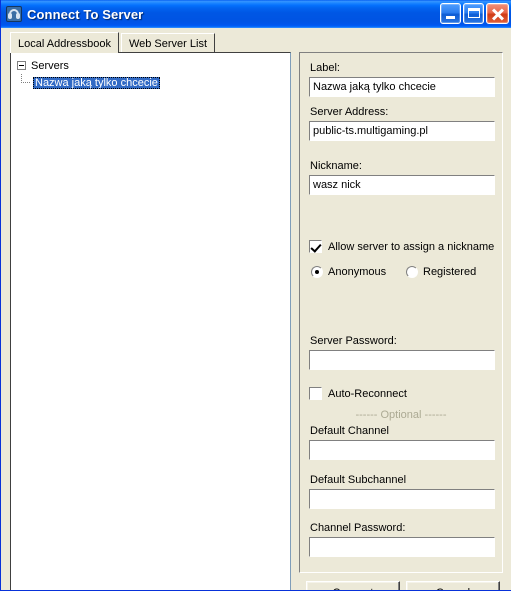 Image resolution: width=511 pixels, height=591 pixels. I want to click on radio-selected-icon, so click(317, 272).